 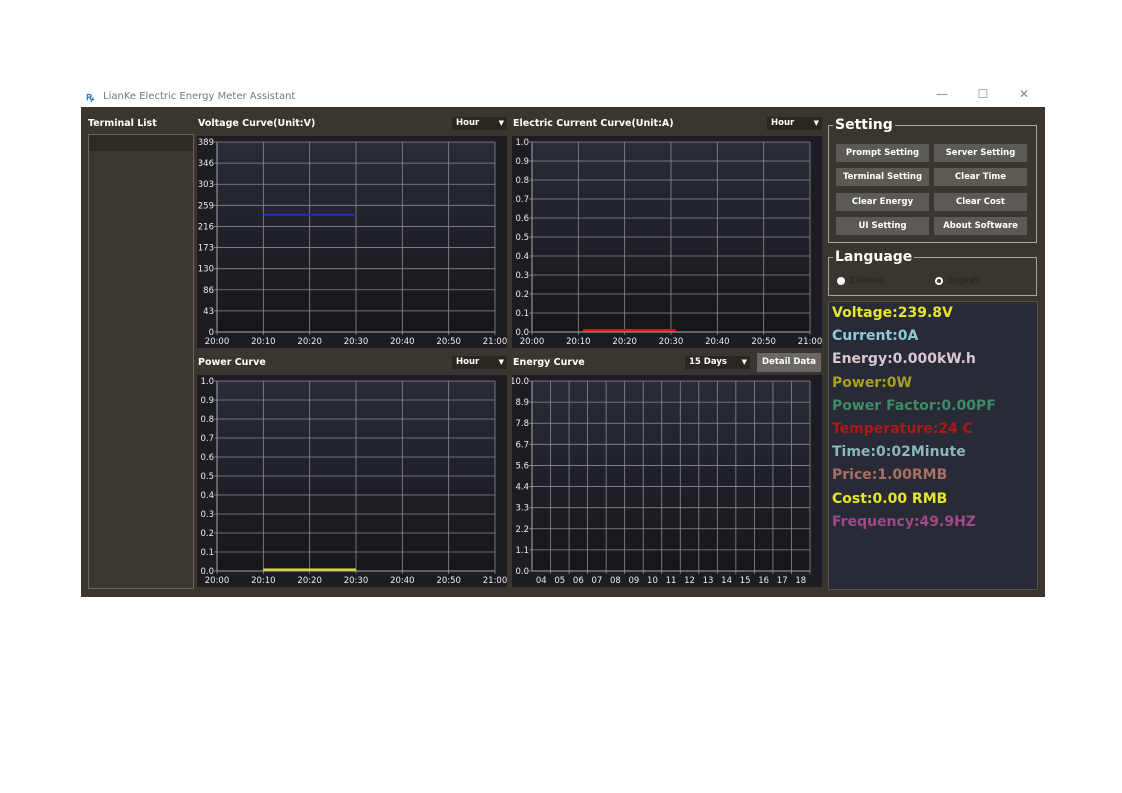 What do you see at coordinates (864, 125) in the screenshot?
I see `setting-title: Setting` at bounding box center [864, 125].